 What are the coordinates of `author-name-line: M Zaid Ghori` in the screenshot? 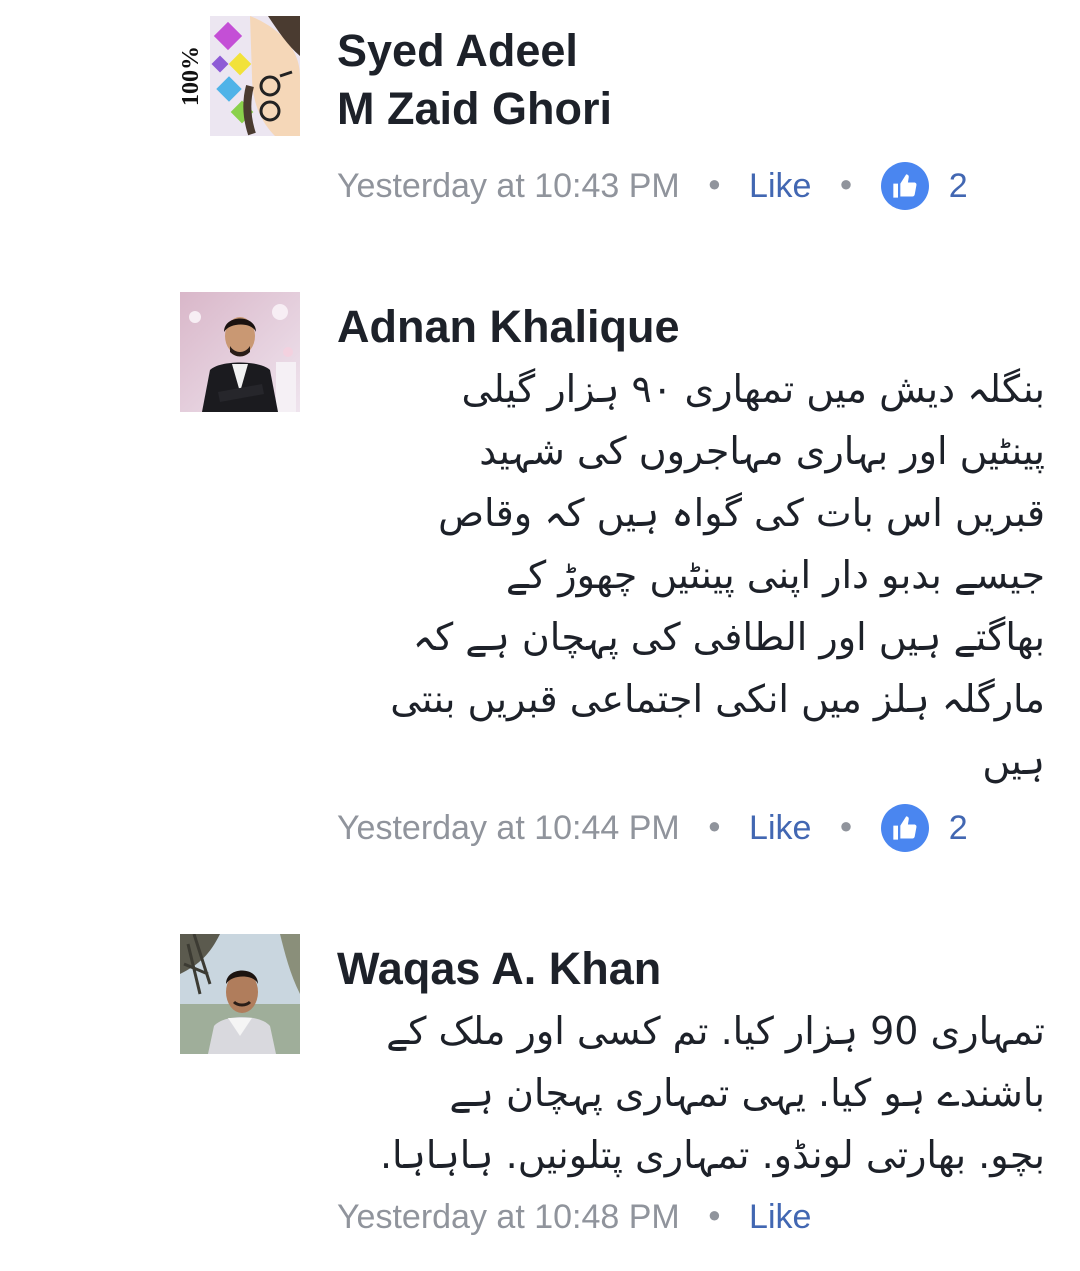 It's located at (474, 108).